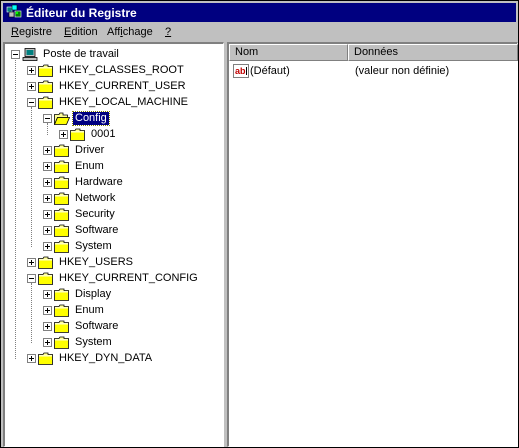 The height and width of the screenshot is (448, 519). What do you see at coordinates (14, 12) in the screenshot?
I see `registry-editor-app-icon` at bounding box center [14, 12].